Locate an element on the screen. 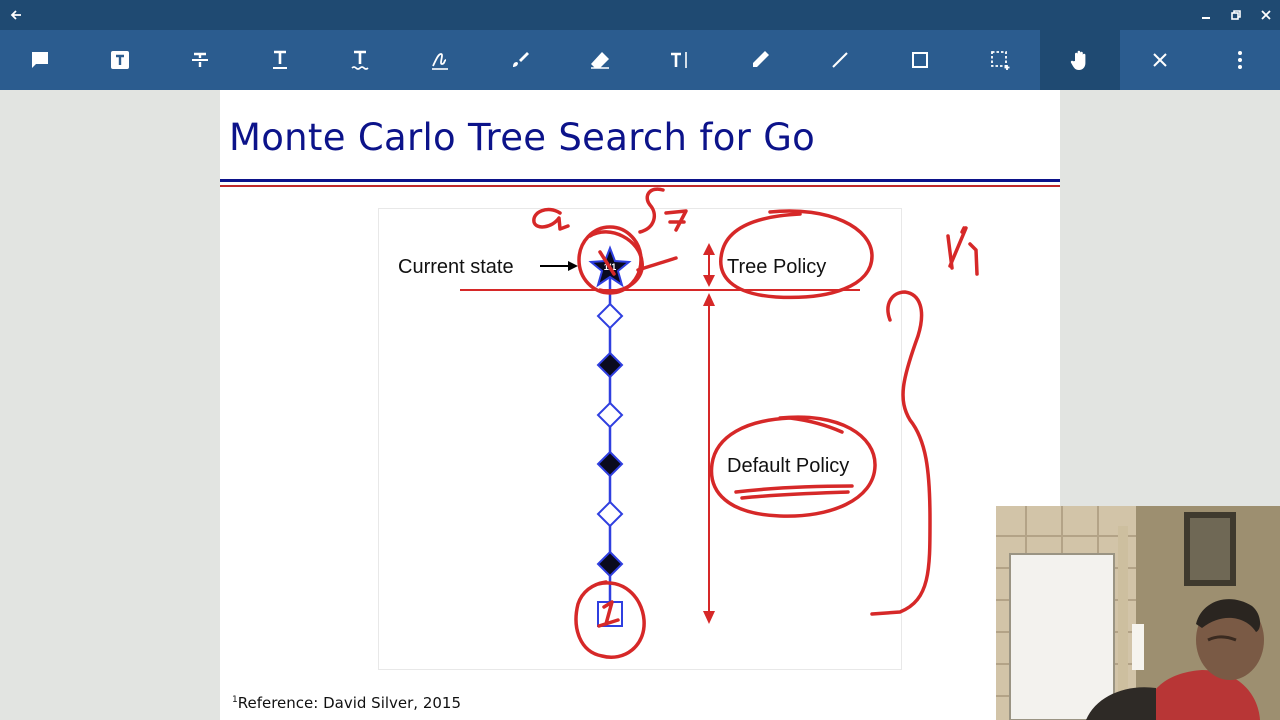  title-divider-blue is located at coordinates (640, 180).